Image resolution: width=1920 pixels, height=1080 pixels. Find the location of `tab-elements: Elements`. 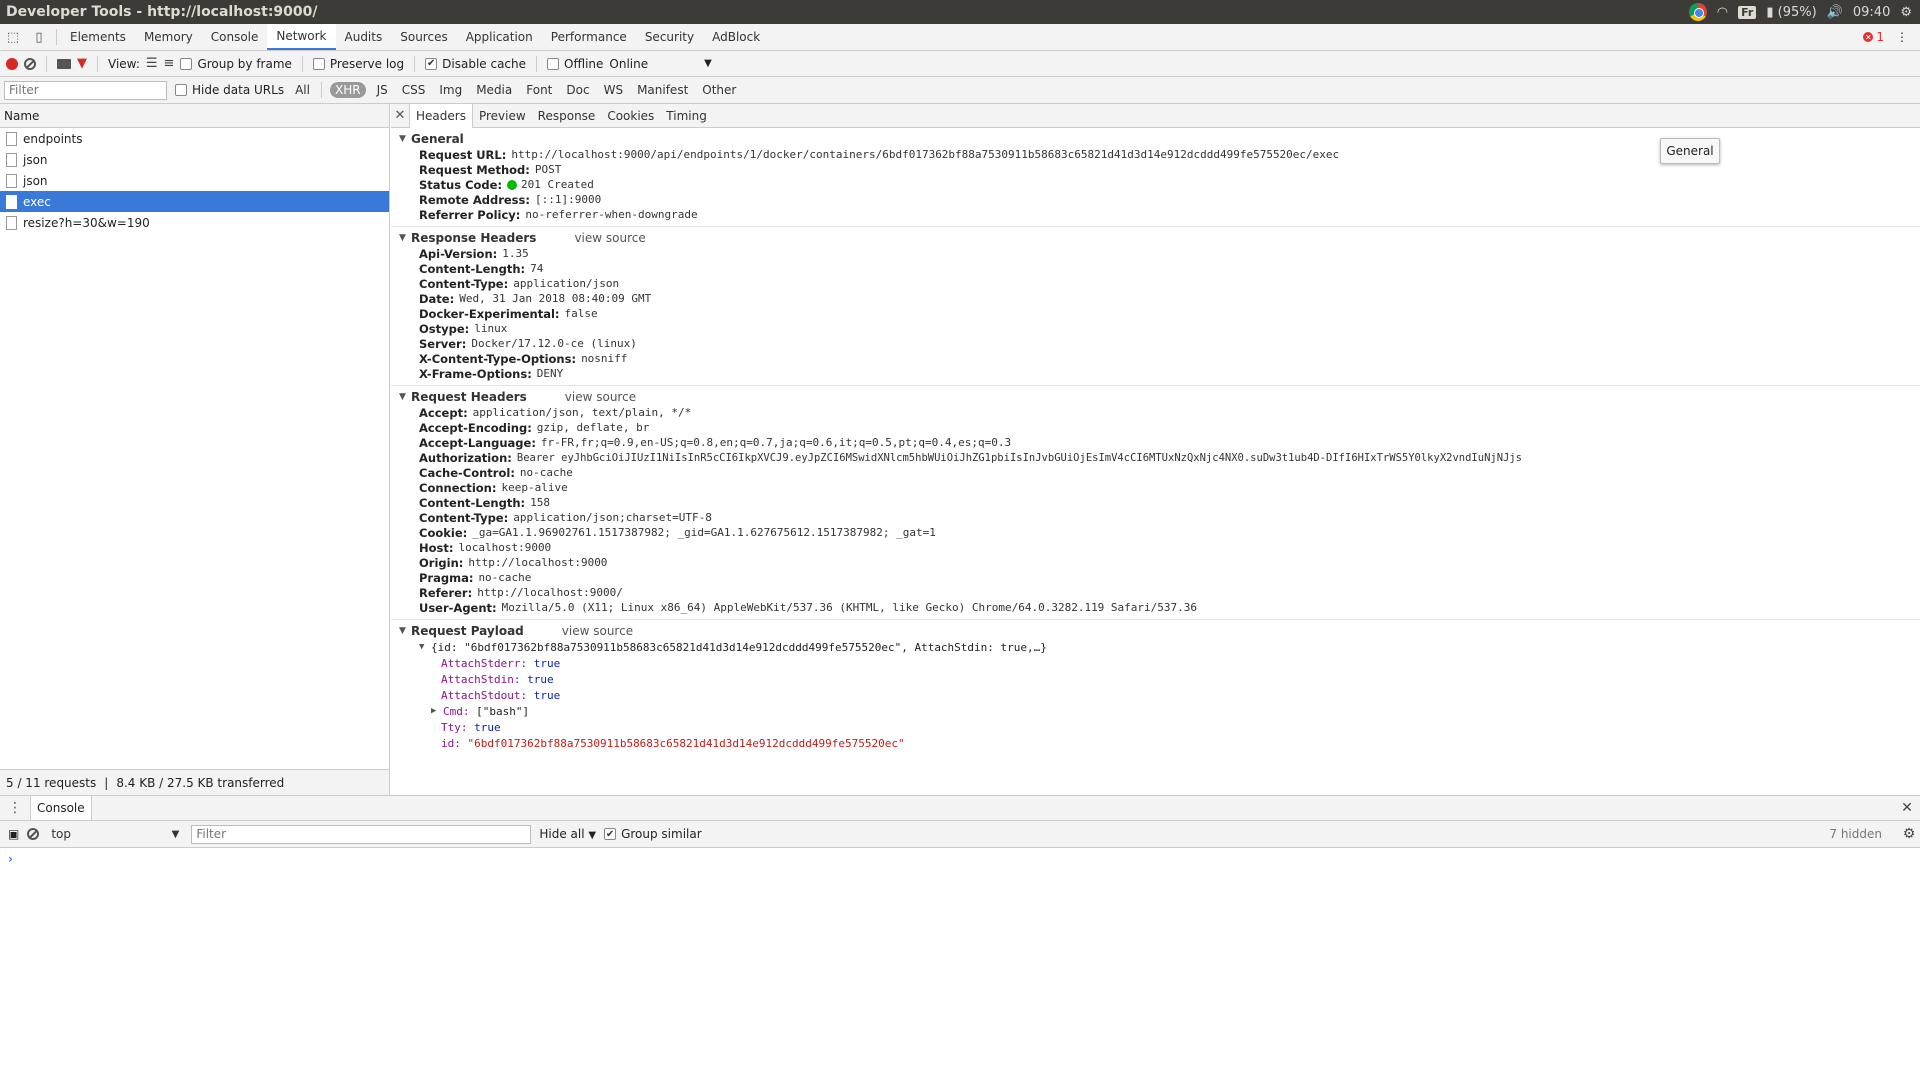

tab-elements: Elements is located at coordinates (98, 37).